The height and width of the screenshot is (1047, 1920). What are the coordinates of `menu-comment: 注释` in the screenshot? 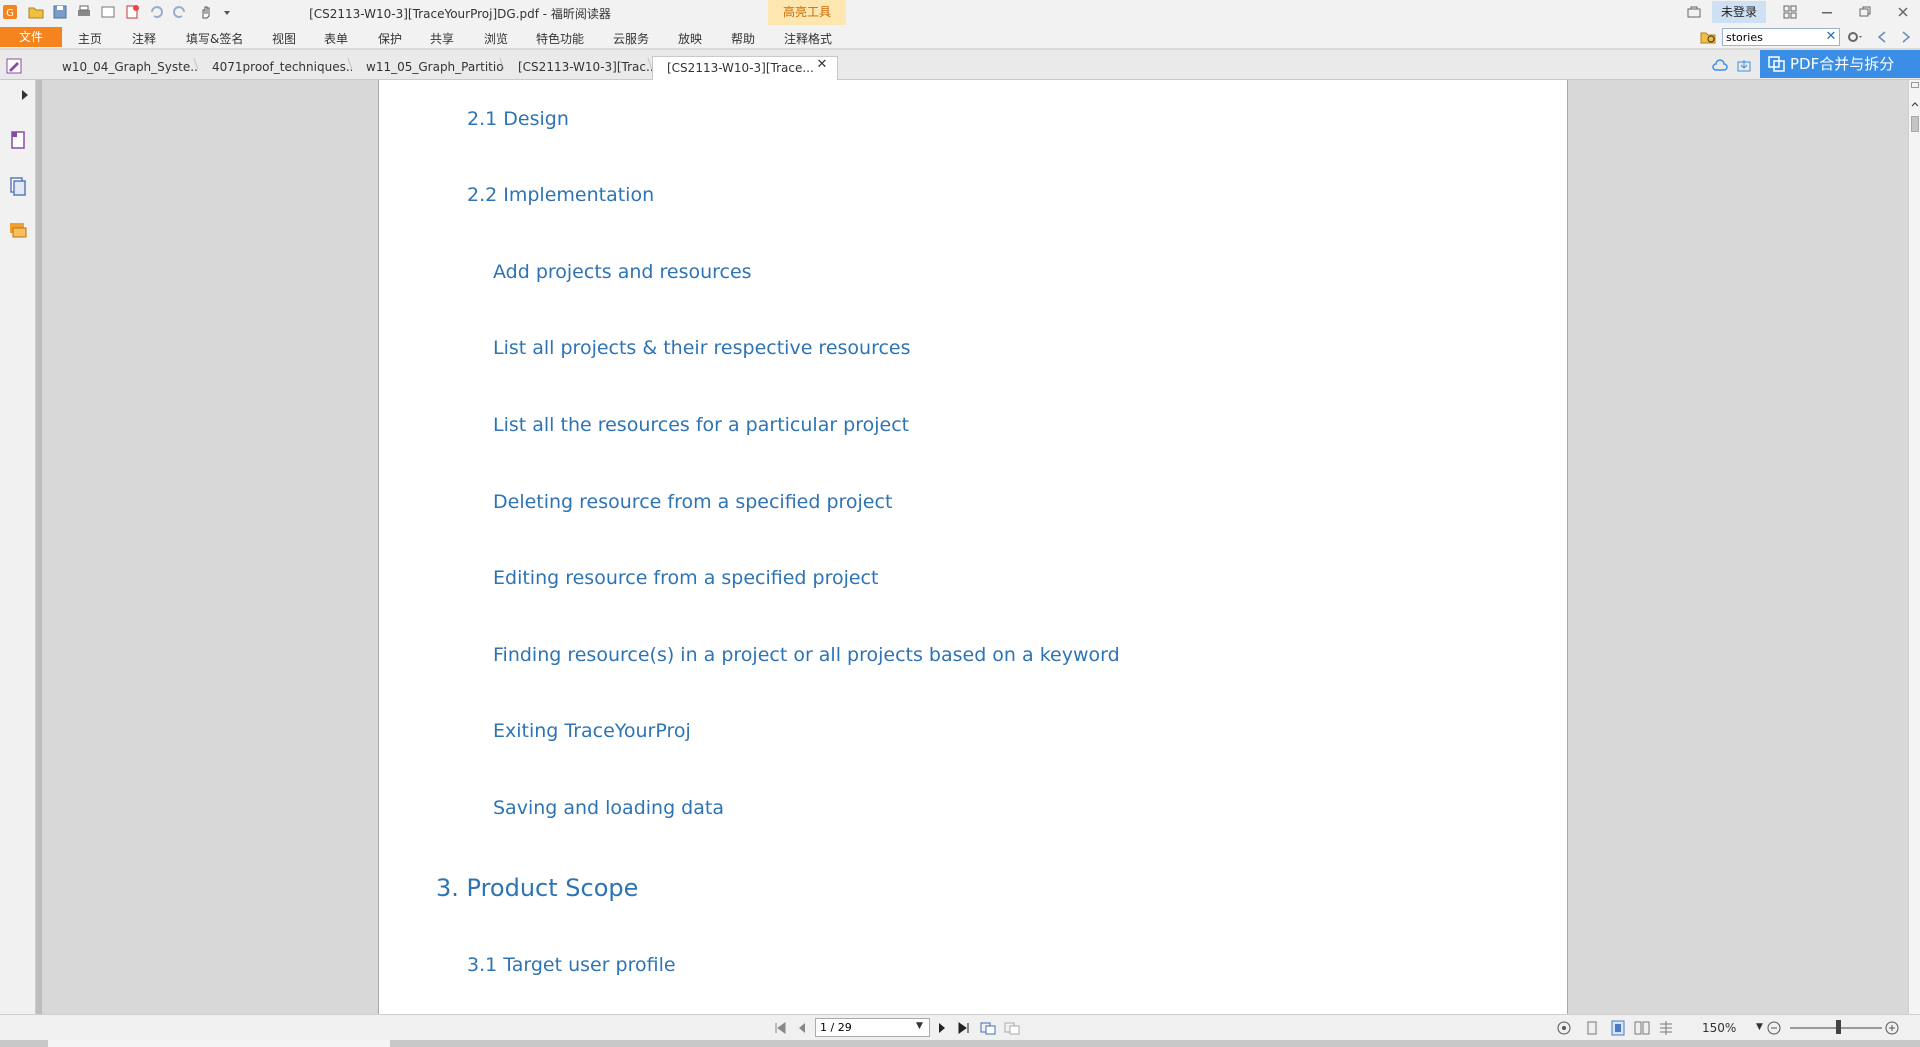 It's located at (144, 38).